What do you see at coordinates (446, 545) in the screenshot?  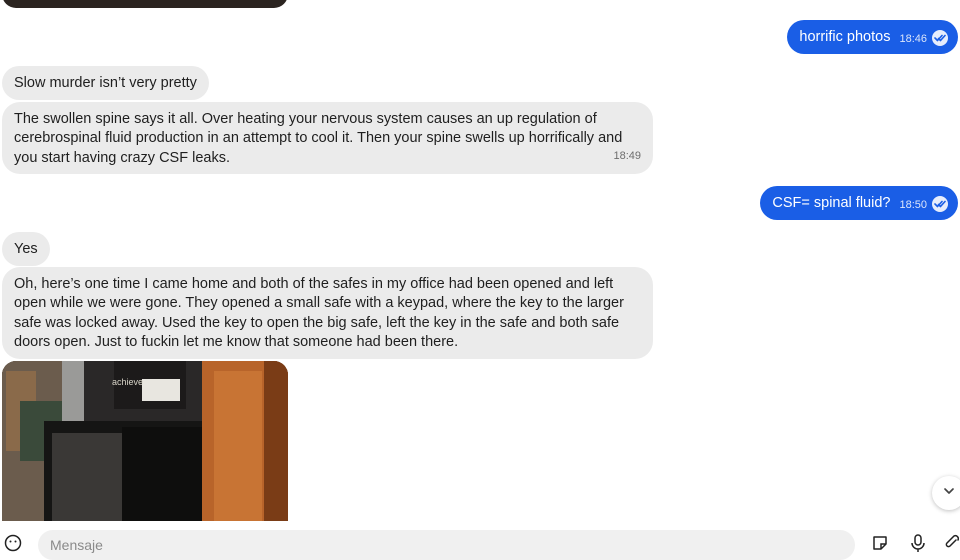 I see `message-input` at bounding box center [446, 545].